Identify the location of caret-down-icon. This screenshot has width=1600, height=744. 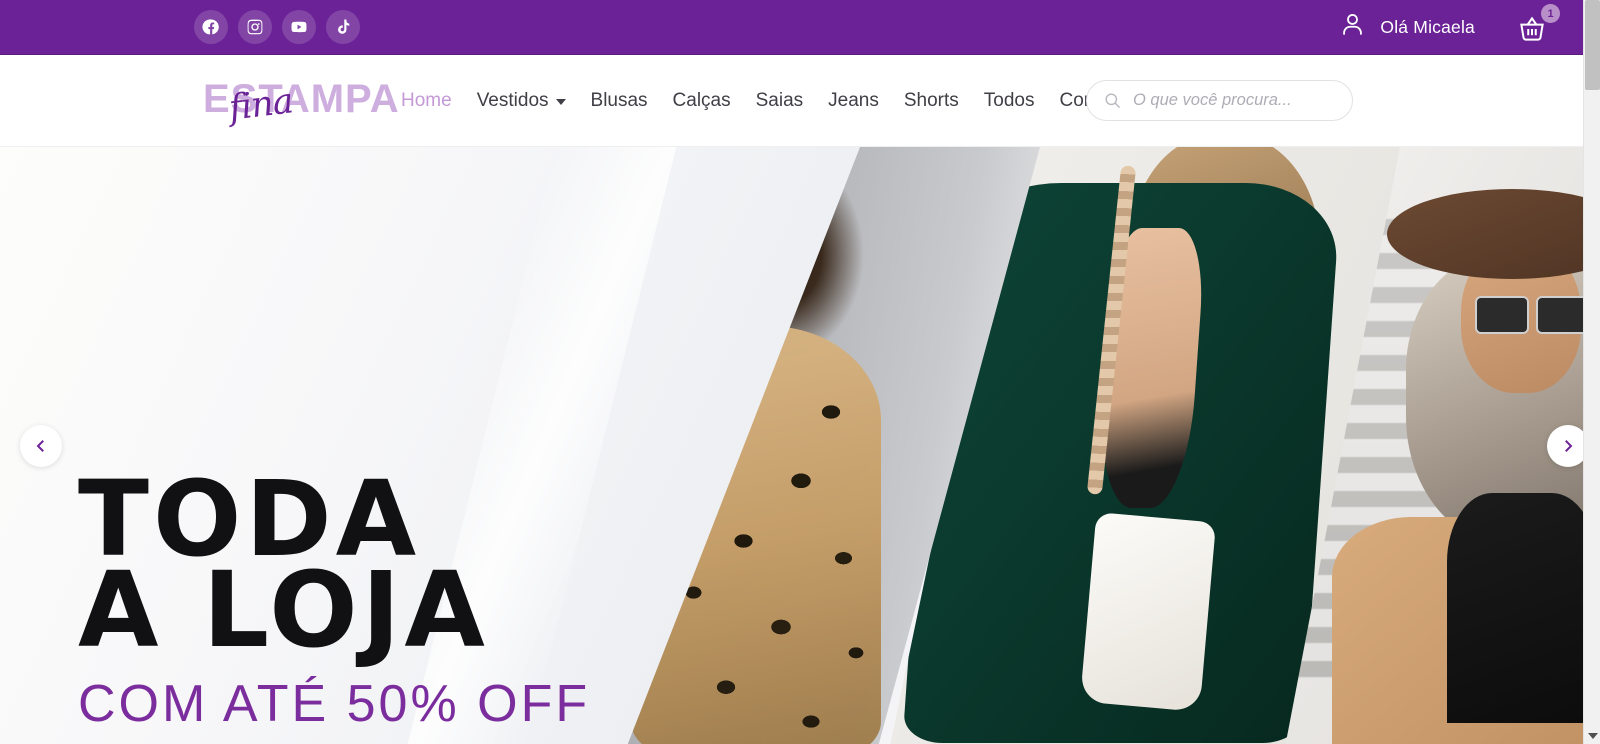
(1592, 735).